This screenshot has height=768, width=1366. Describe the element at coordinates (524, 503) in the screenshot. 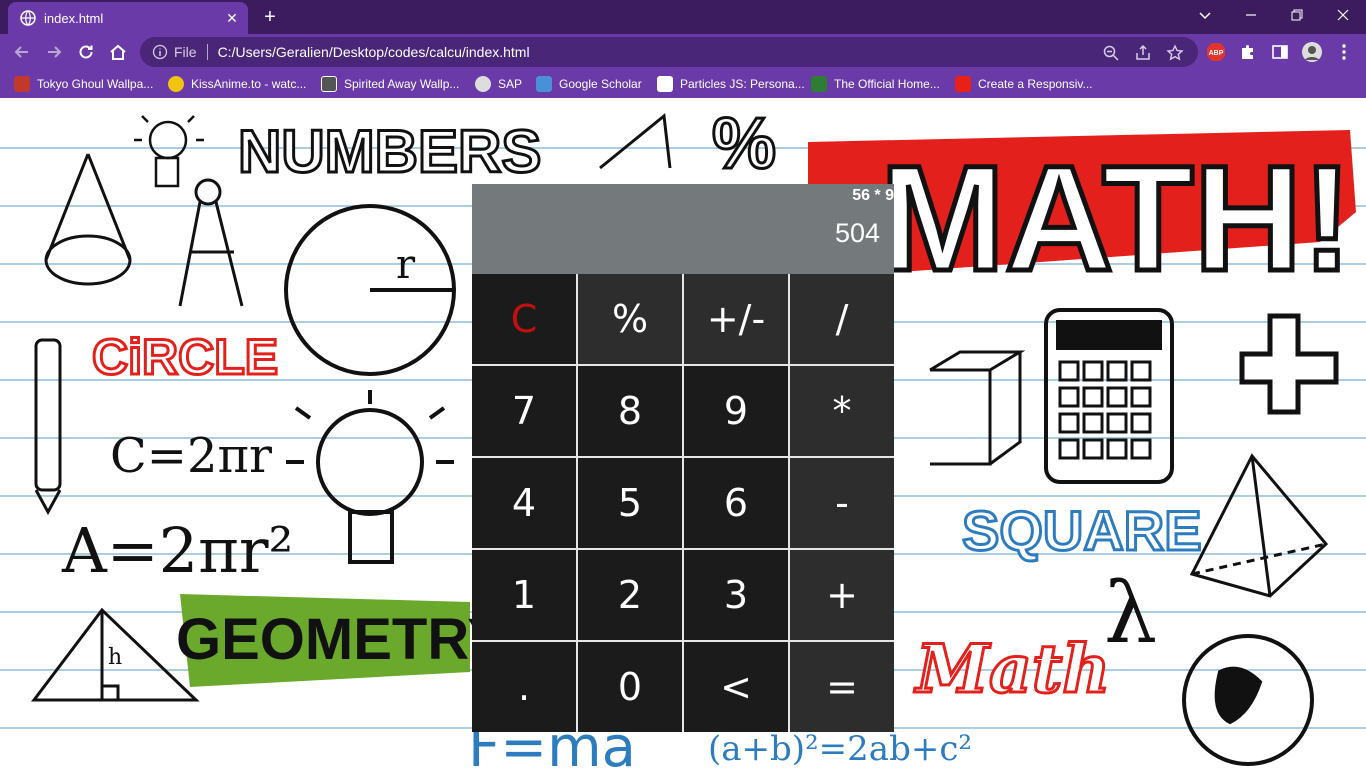

I see `digit-4-button: 4` at that location.